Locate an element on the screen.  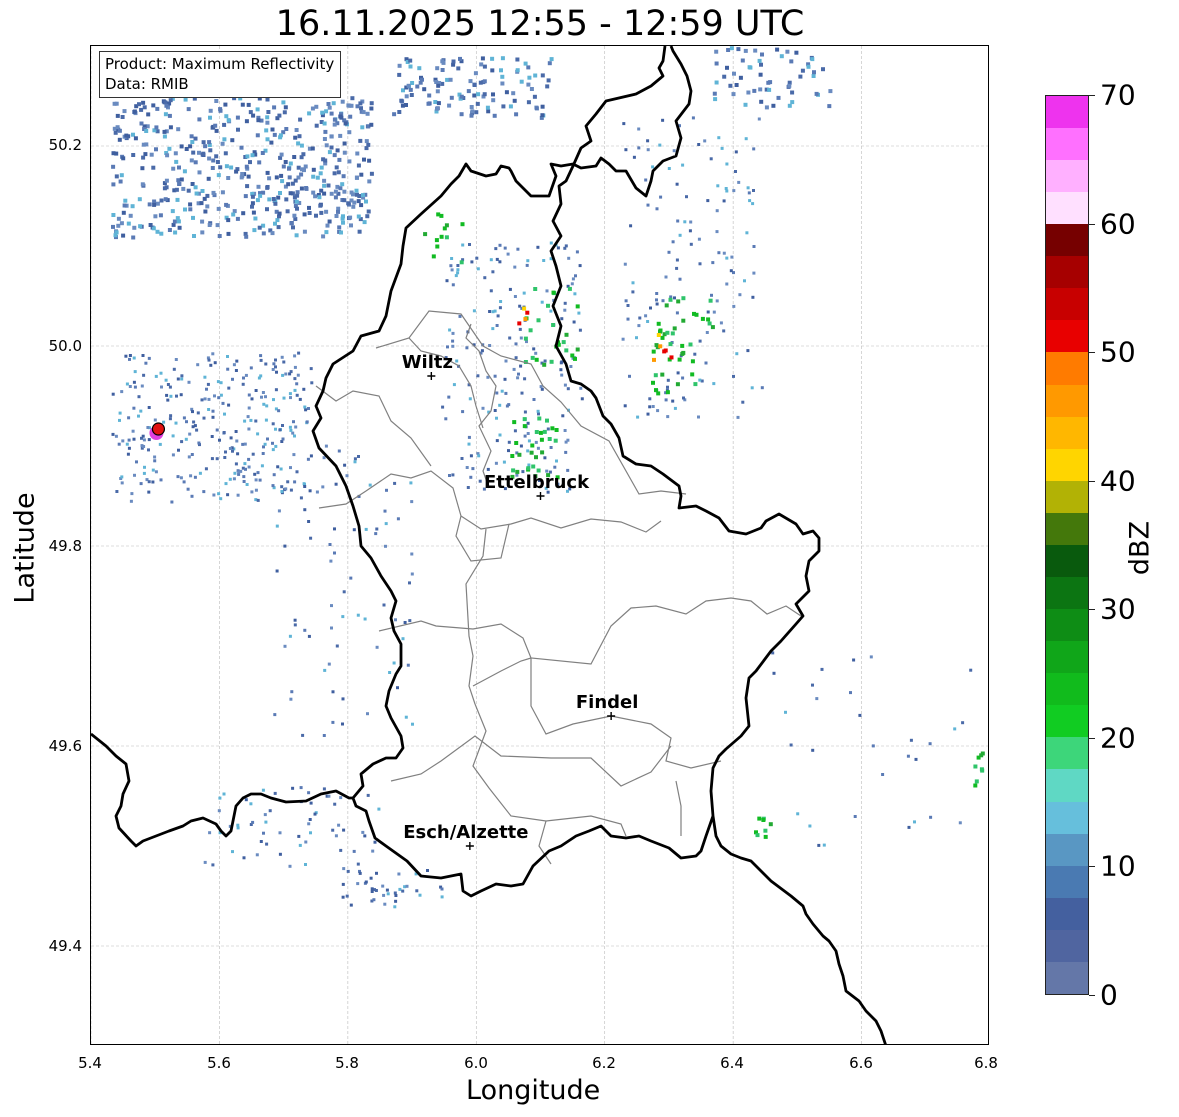
x-tick-label: 6.2 is located at coordinates (604, 1063).